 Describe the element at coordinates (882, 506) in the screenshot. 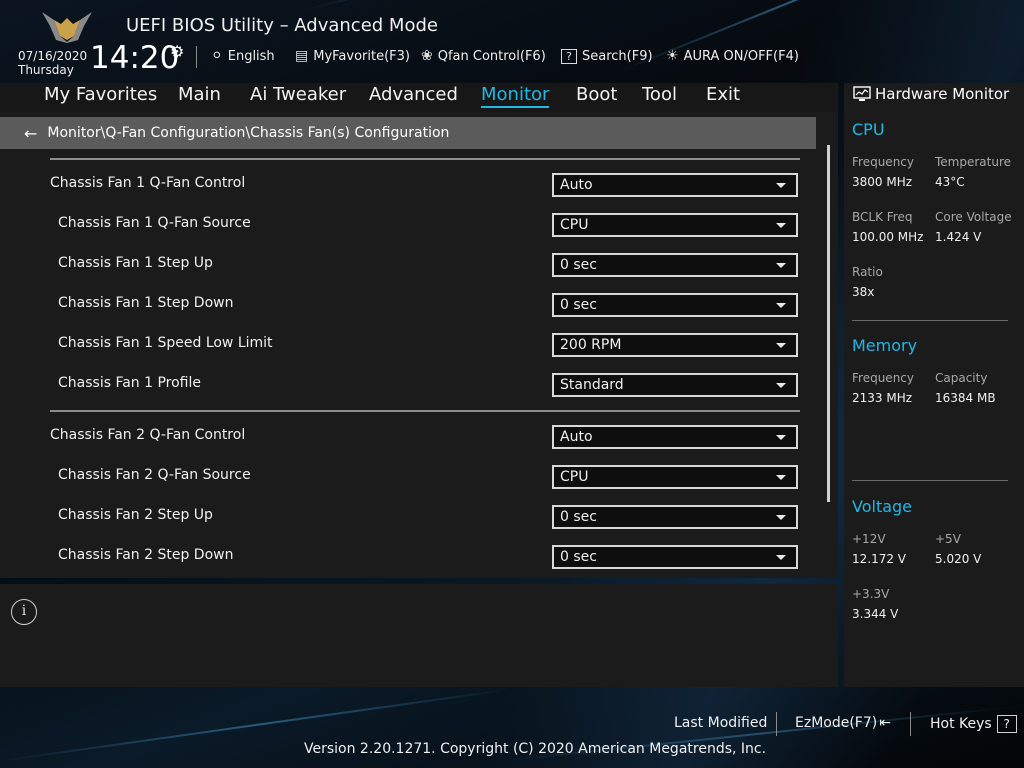

I see `voltage-heading: Voltage` at that location.